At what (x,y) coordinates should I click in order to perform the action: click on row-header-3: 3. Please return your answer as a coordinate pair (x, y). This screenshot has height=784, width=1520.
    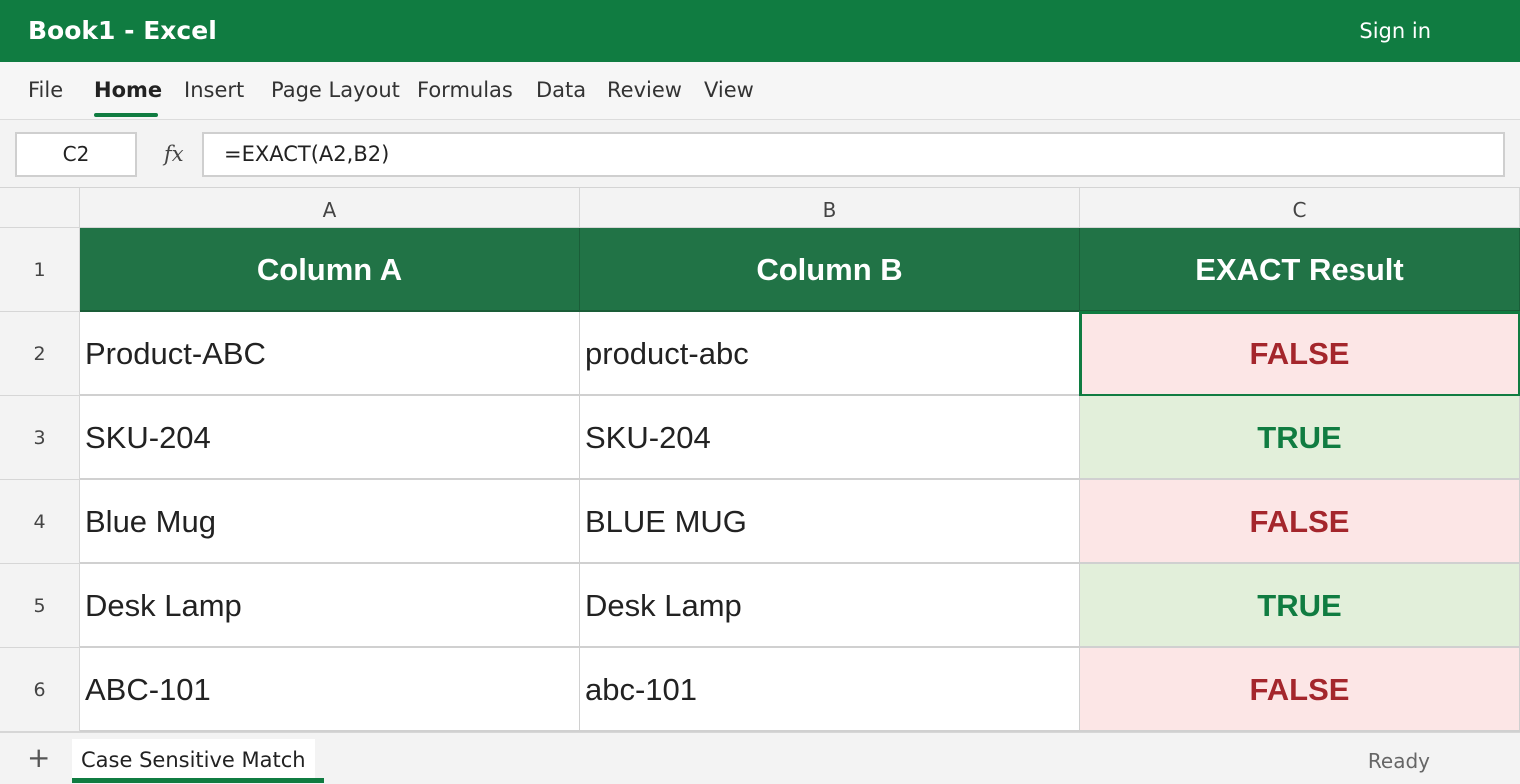
    Looking at the image, I should click on (40, 438).